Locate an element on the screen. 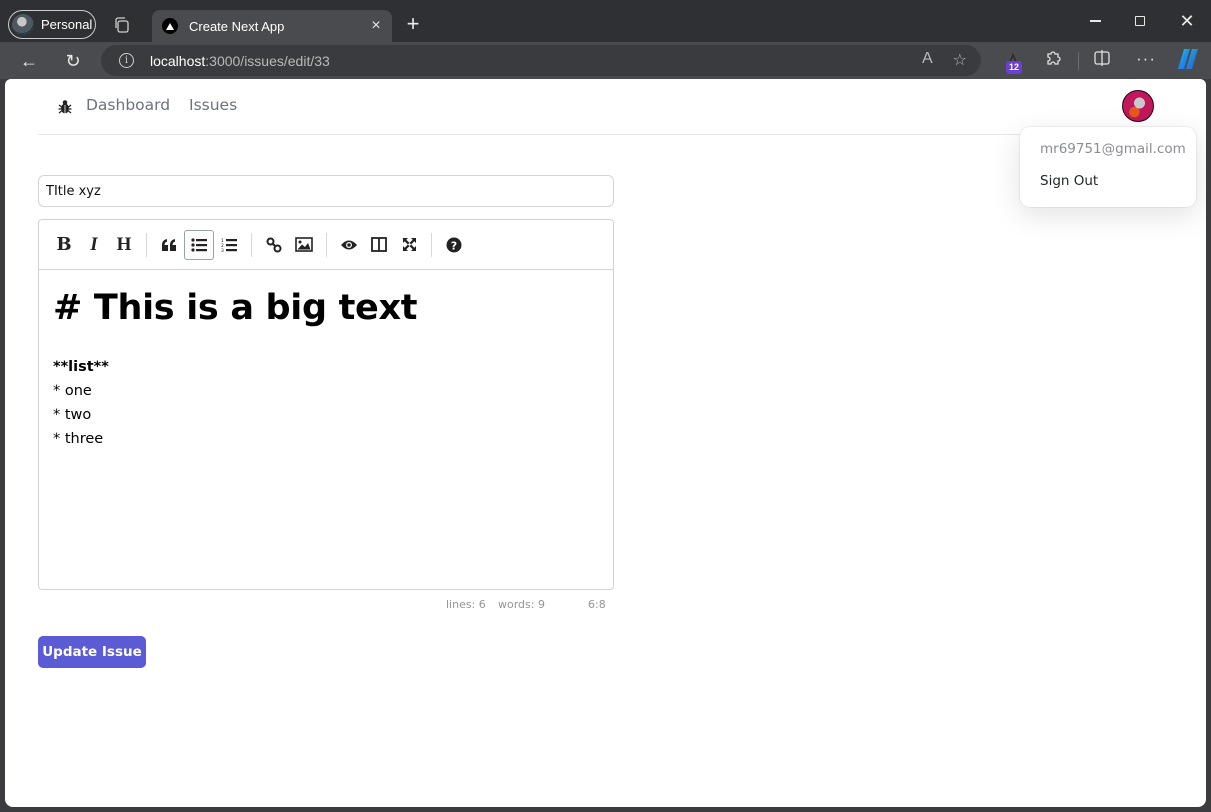 The image size is (1211, 812). update-issue-button: Update Issue is located at coordinates (92, 652).